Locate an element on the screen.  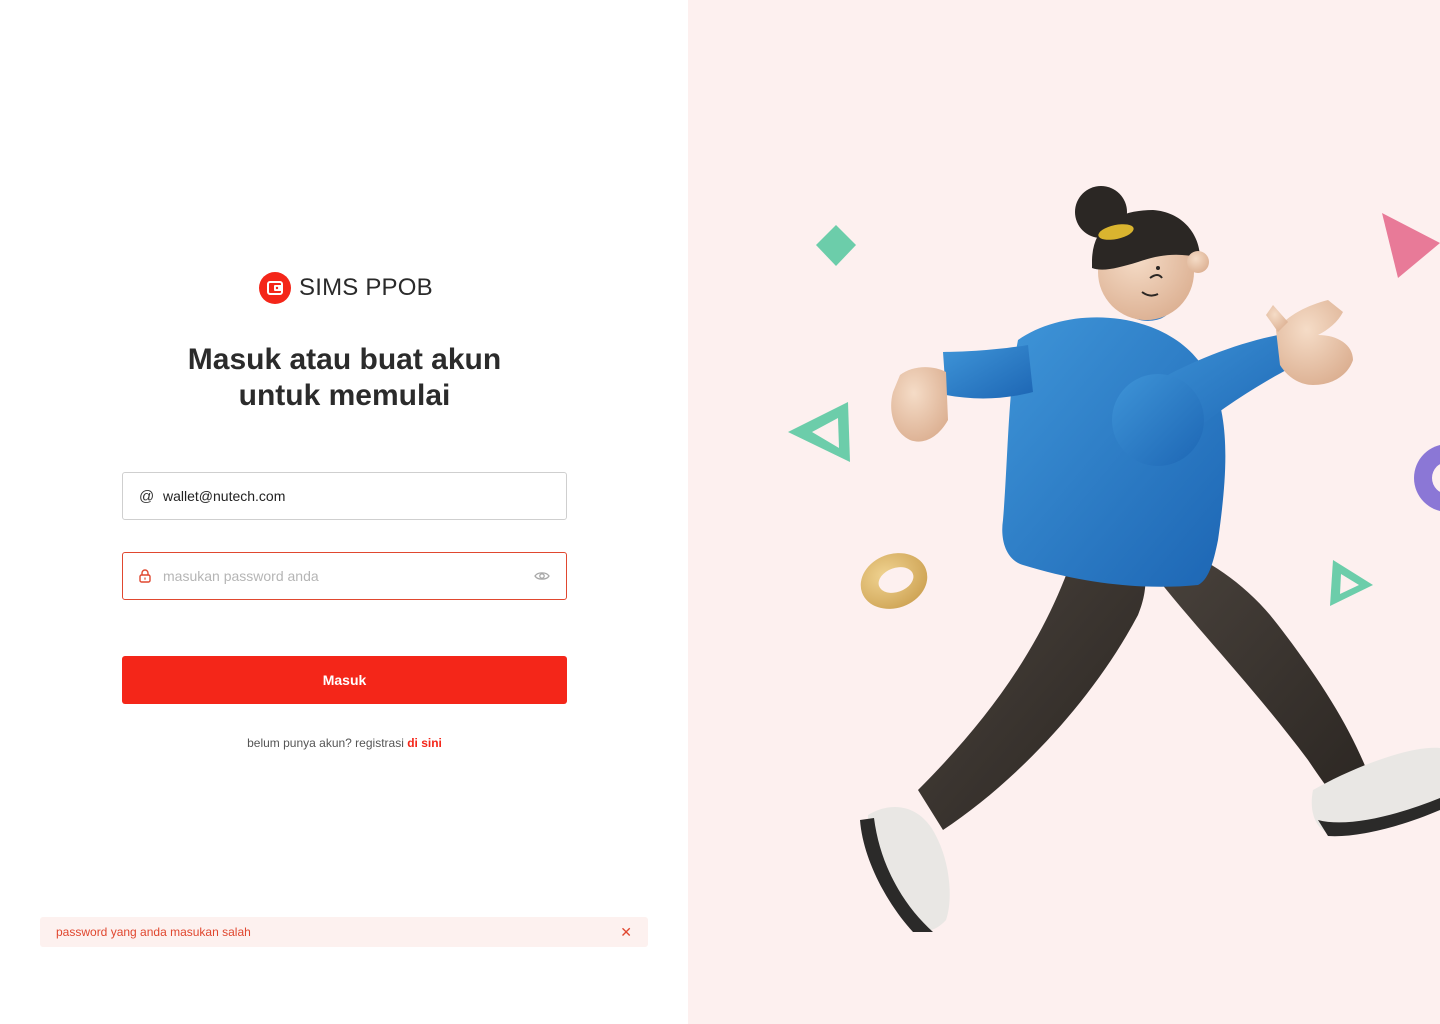
register-prefix: belum punya akun? registrasi is located at coordinates (325, 743).